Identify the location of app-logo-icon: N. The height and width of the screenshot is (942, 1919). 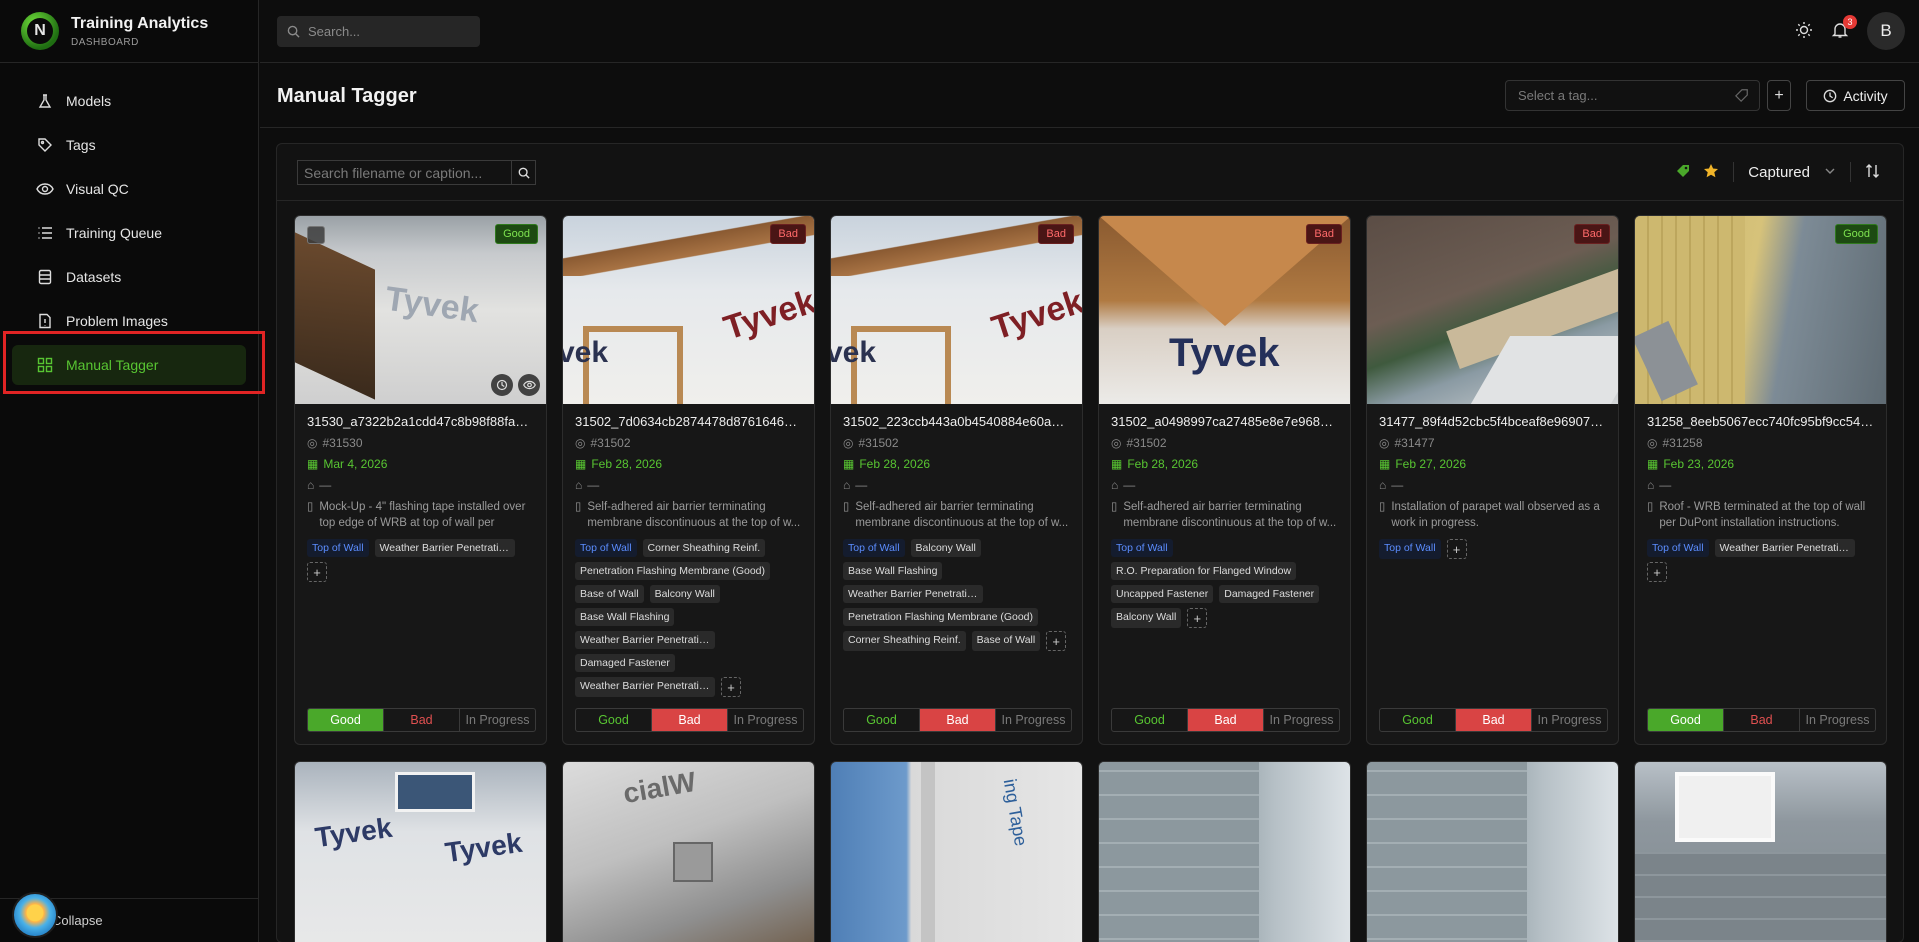
(40, 31).